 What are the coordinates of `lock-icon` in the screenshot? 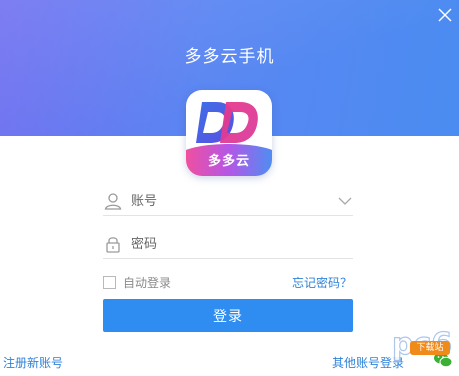 It's located at (113, 245).